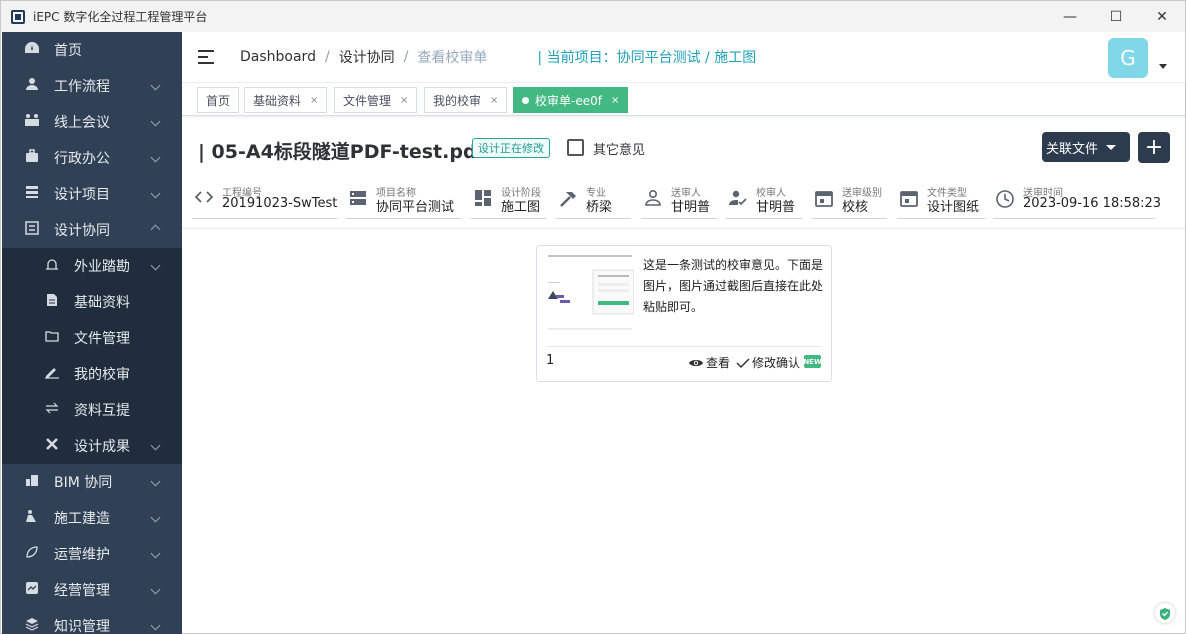 This screenshot has height=634, width=1186. I want to click on sidebar-item-file-management: 文件管理, so click(92, 338).